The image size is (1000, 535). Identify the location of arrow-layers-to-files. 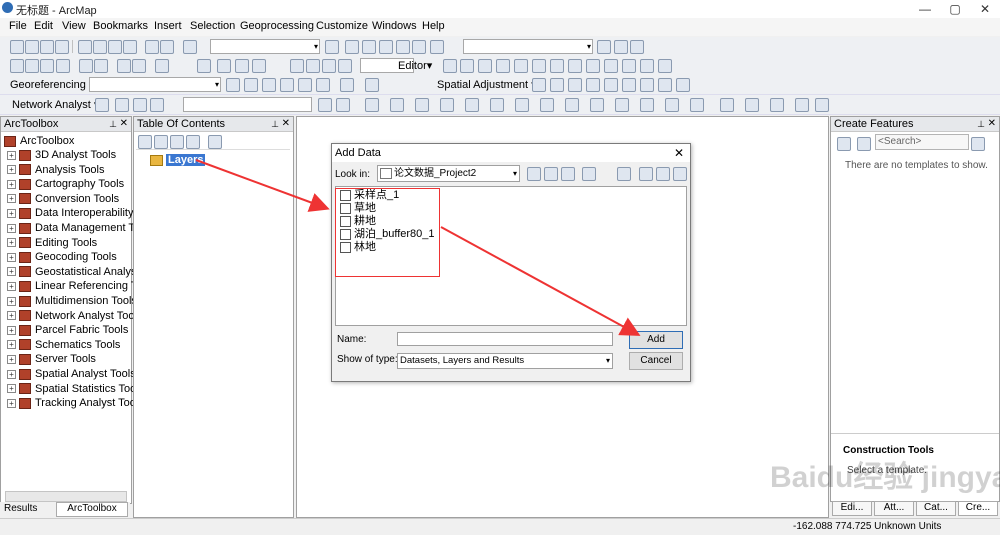
(262, 185).